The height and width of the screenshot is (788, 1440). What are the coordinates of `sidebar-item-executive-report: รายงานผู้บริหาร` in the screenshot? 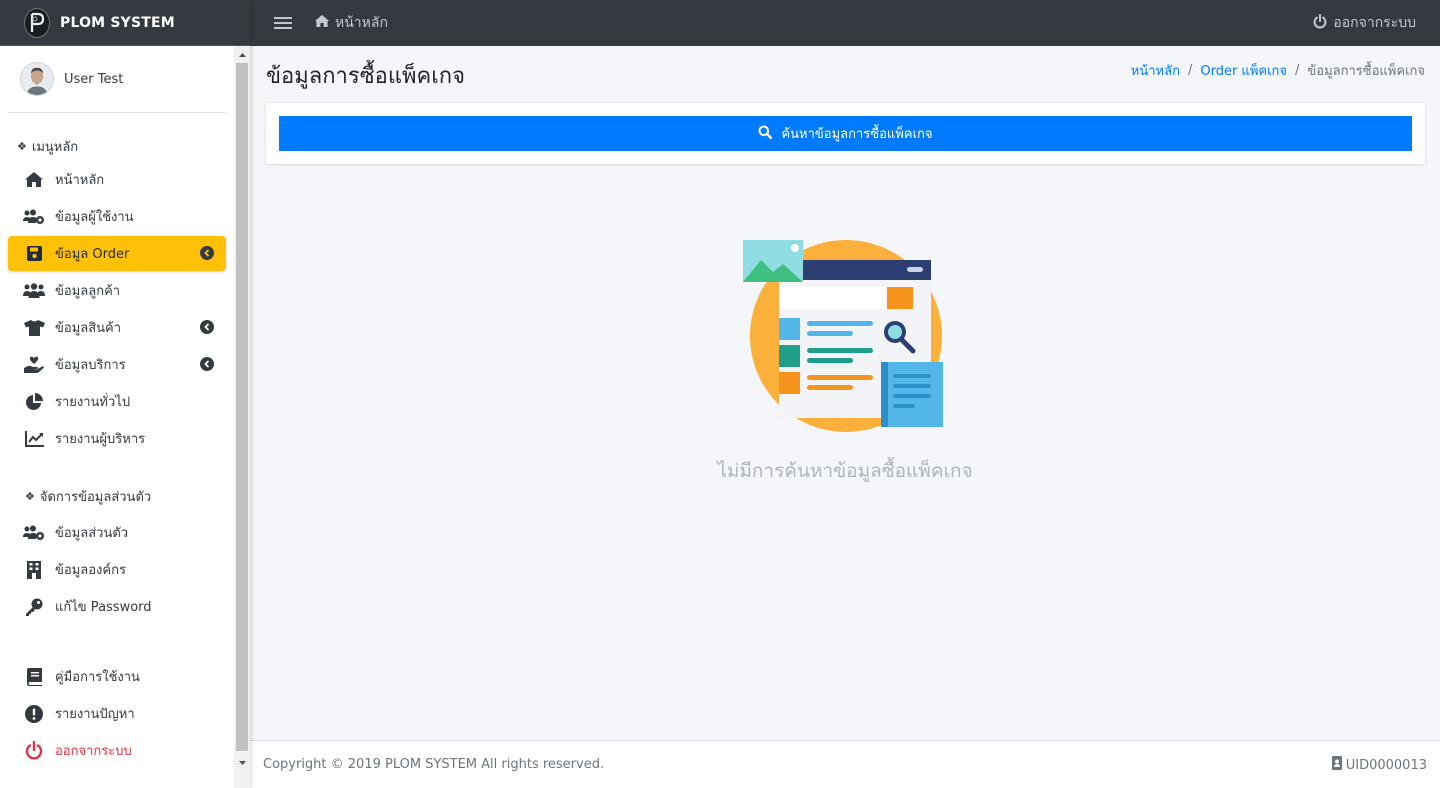 It's located at (117, 438).